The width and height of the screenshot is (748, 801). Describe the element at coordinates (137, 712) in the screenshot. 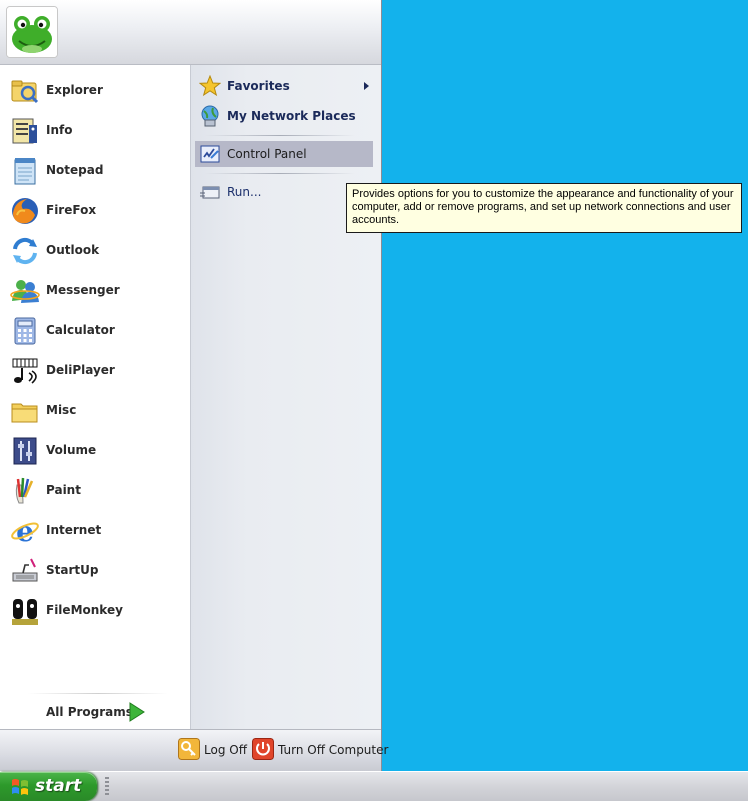

I see `green-arrow-icon` at that location.